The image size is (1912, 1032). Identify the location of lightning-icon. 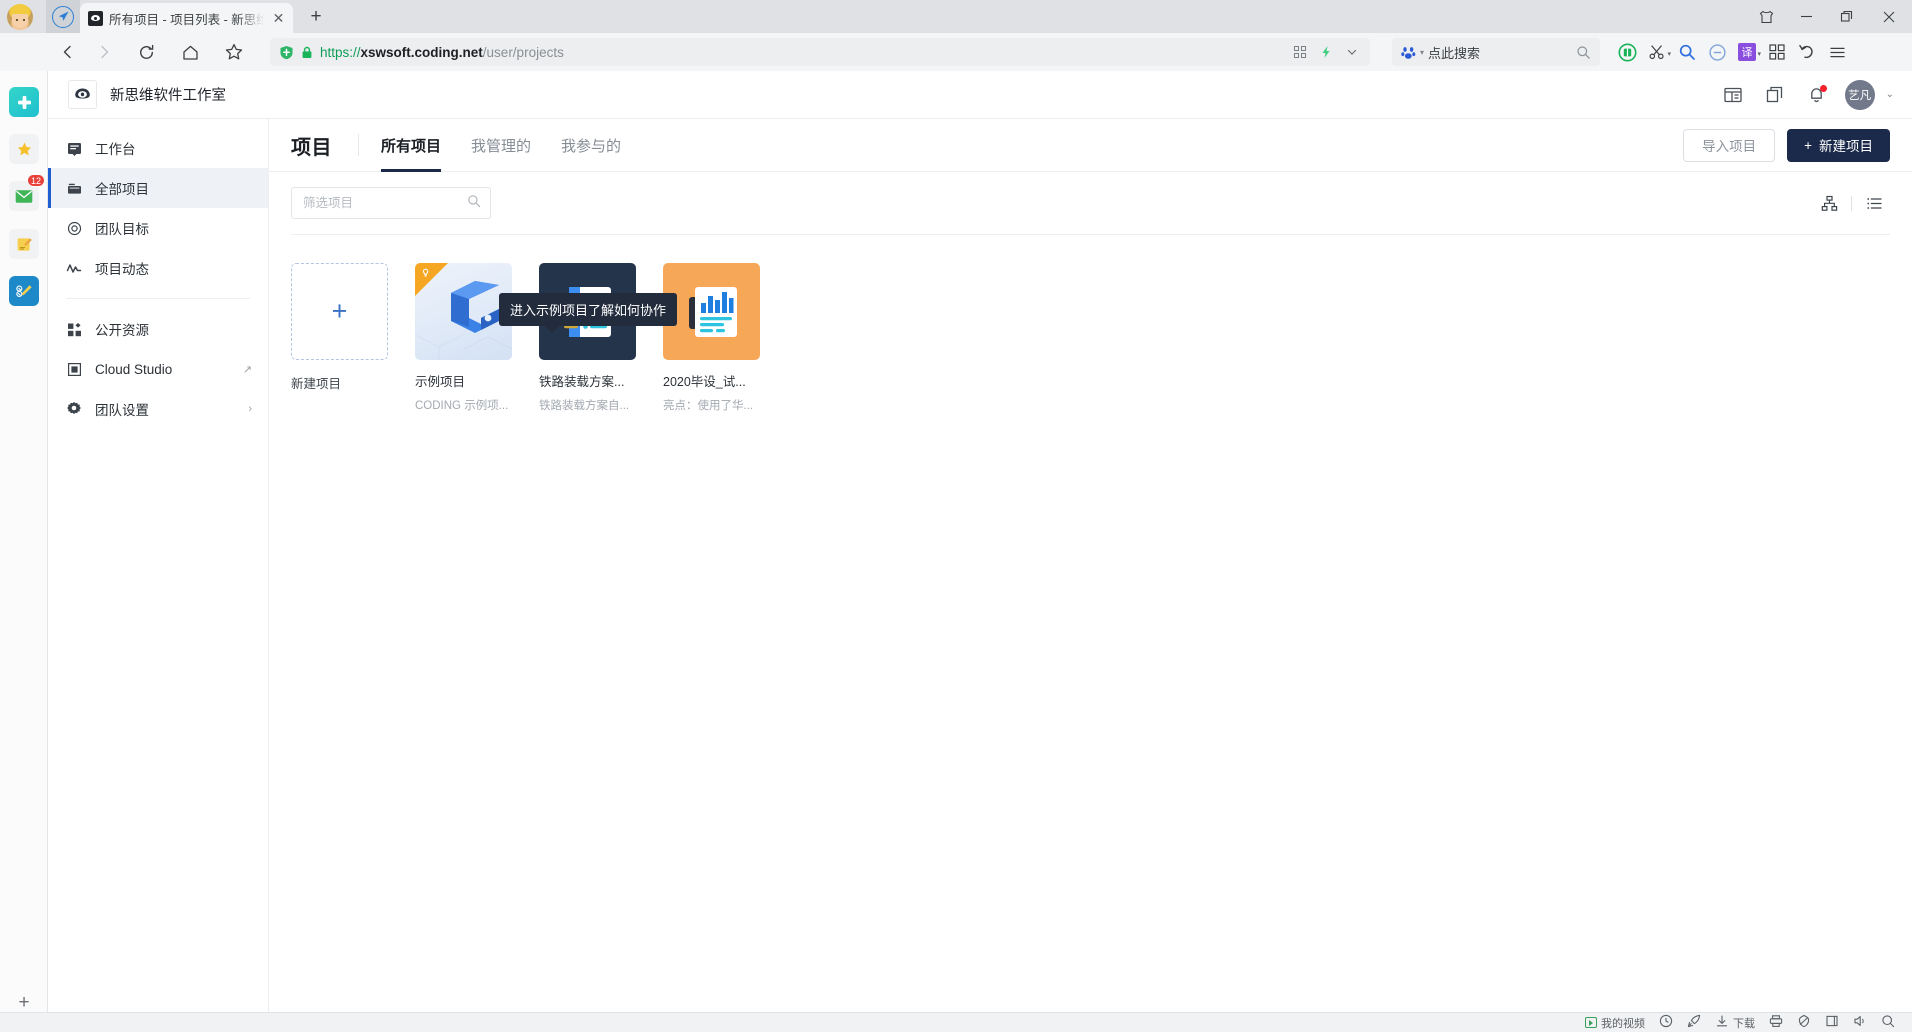
(1326, 52).